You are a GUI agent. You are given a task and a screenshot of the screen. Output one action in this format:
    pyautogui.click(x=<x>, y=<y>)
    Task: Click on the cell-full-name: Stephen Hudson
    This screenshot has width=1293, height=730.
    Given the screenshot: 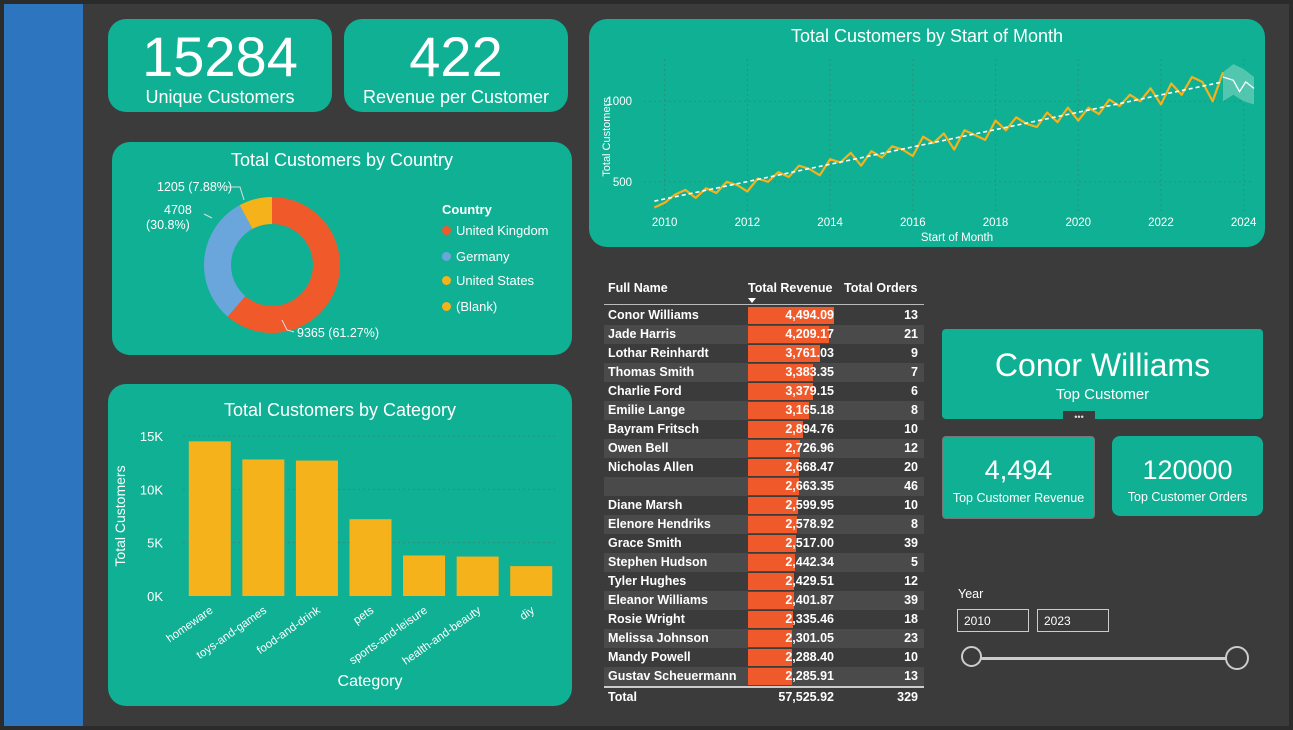 What is the action you would take?
    pyautogui.click(x=658, y=562)
    